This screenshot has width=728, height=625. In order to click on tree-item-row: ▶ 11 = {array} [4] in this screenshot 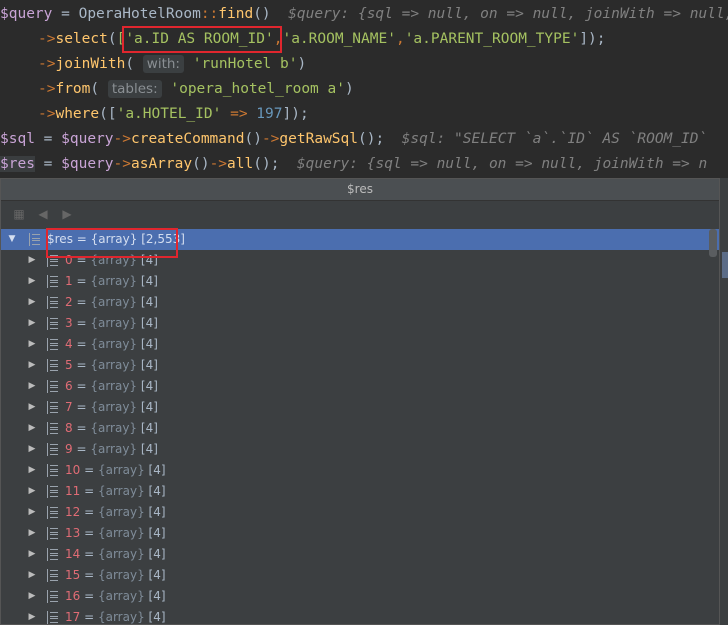, I will do `click(360, 491)`.